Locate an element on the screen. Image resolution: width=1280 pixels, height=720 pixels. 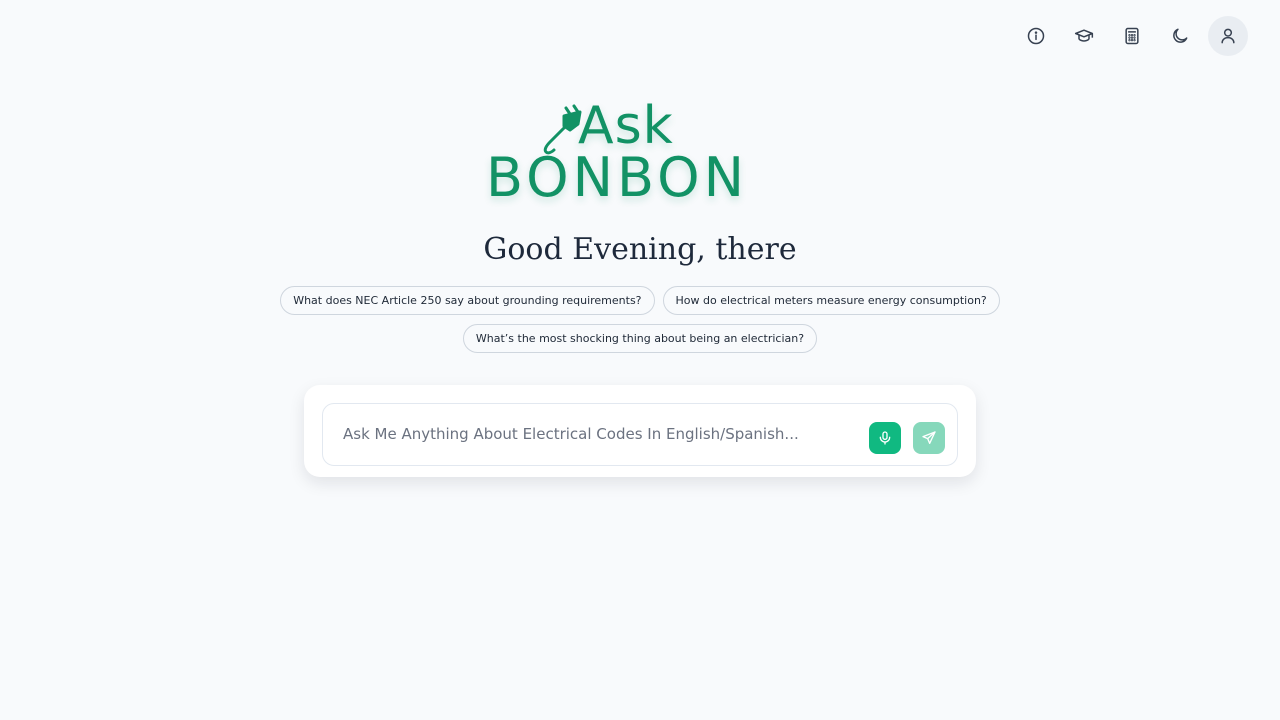
send-icon is located at coordinates (929, 437).